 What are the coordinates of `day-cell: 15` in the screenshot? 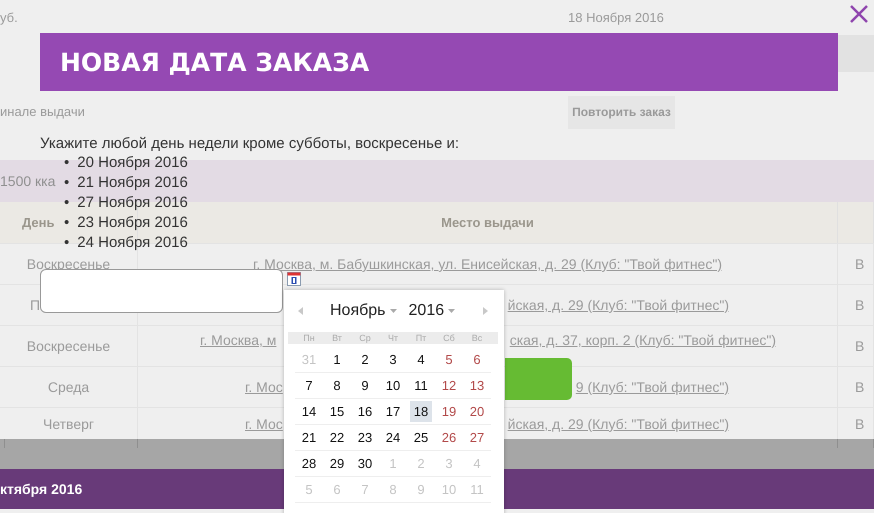 It's located at (337, 411).